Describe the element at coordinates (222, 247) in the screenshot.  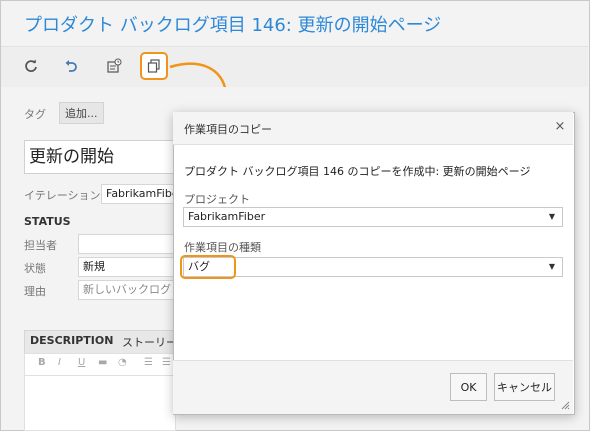
I see `work-item-type-label: 作業項目の種類` at that location.